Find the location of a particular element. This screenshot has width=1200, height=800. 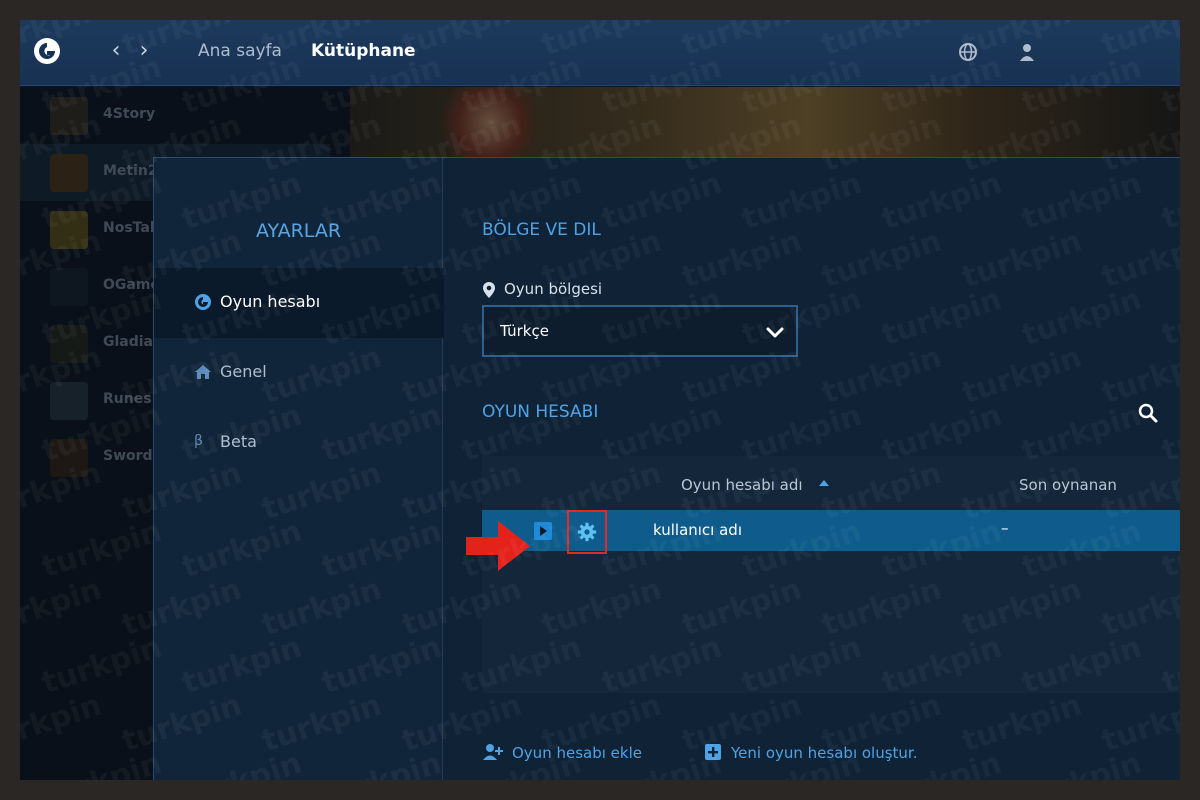

settings-title: AYARLAR is located at coordinates (298, 231).